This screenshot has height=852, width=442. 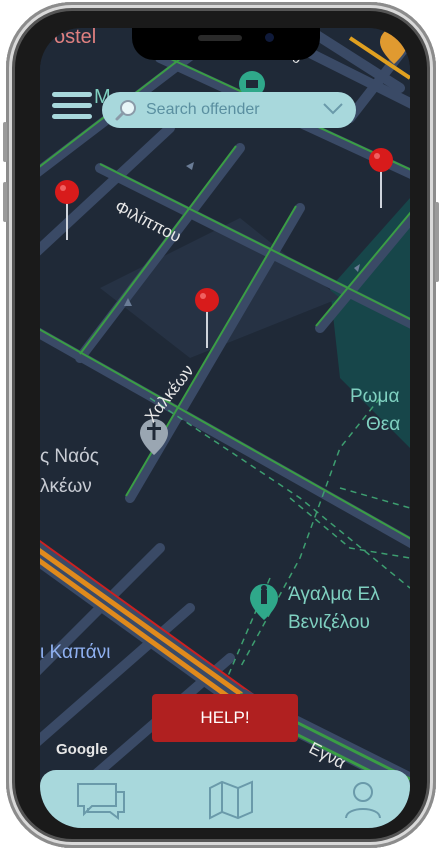 What do you see at coordinates (226, 44) in the screenshot?
I see `notch` at bounding box center [226, 44].